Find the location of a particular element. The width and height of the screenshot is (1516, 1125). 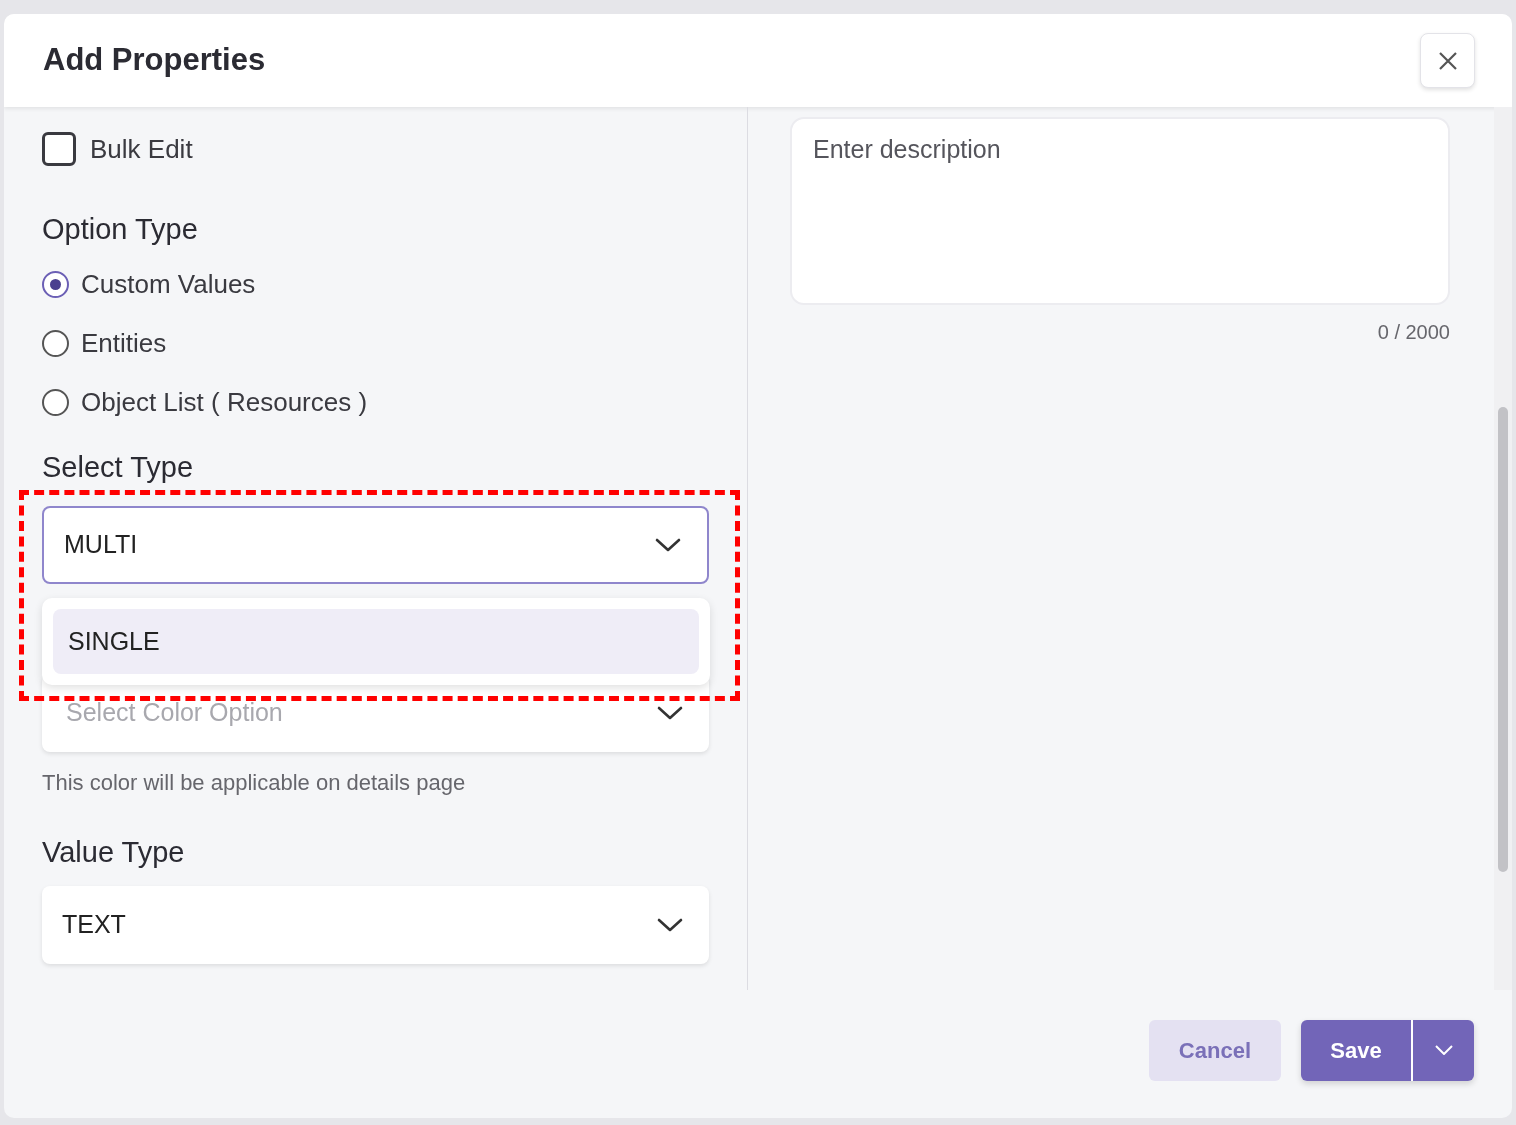

close-icon is located at coordinates (1447, 60).